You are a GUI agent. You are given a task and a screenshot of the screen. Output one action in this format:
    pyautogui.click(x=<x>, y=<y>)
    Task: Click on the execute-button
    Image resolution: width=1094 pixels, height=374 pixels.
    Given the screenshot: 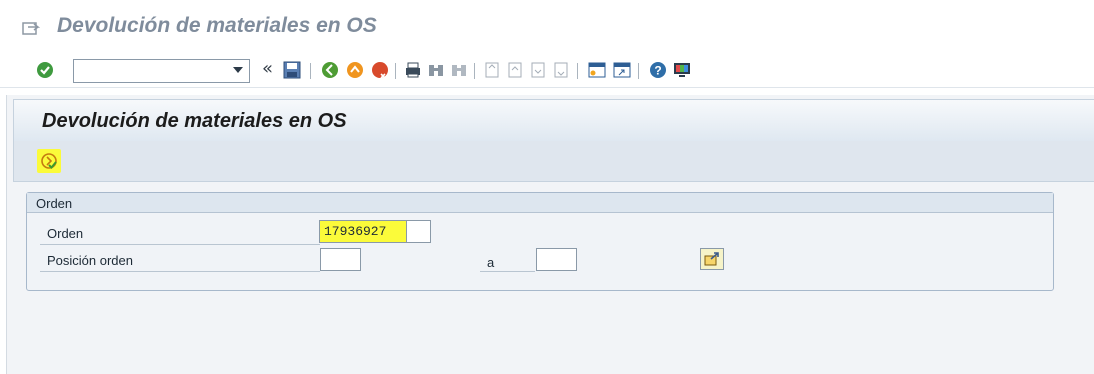 What is the action you would take?
    pyautogui.click(x=49, y=161)
    